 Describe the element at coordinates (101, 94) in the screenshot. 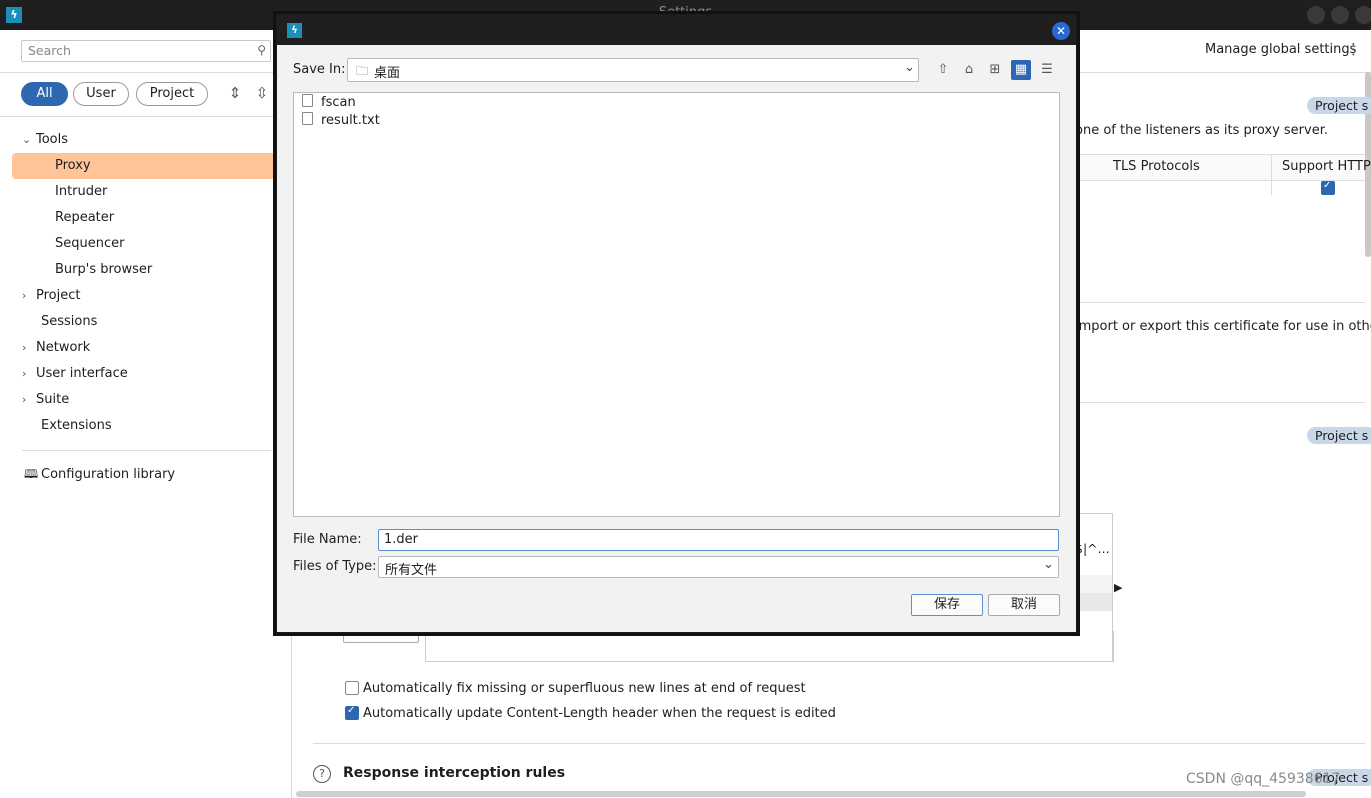

I see `filter-user-button: User` at that location.